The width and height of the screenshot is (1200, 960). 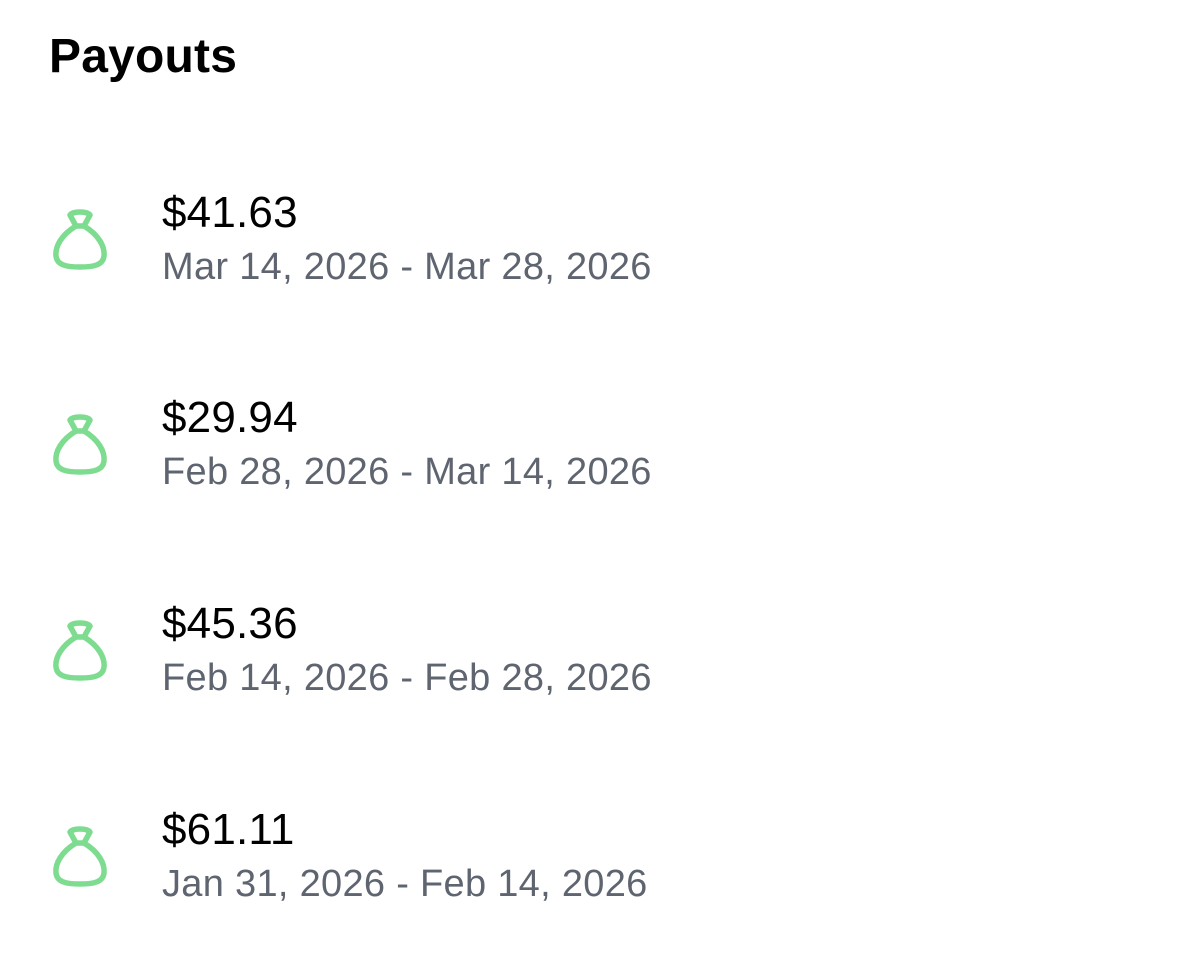 I want to click on payout-period: Feb 14, 2026 - Feb 28, 2026, so click(x=407, y=678).